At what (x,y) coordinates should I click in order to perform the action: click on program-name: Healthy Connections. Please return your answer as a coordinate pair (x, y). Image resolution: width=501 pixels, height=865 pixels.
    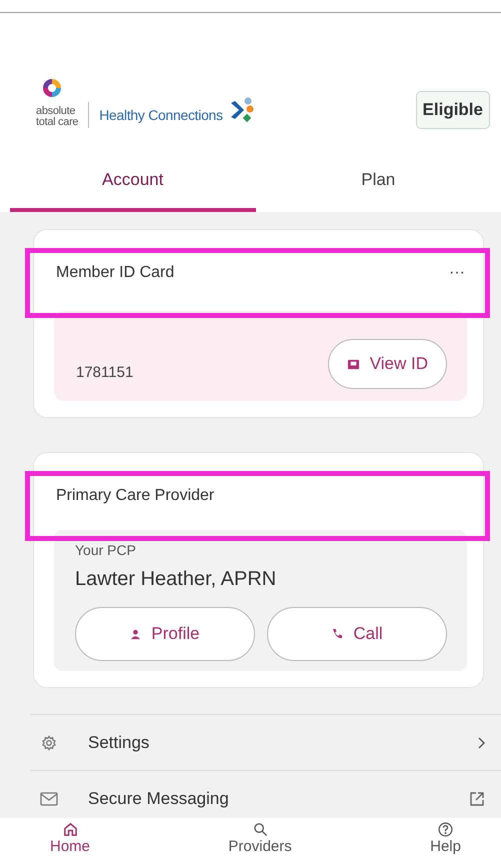
    Looking at the image, I should click on (161, 115).